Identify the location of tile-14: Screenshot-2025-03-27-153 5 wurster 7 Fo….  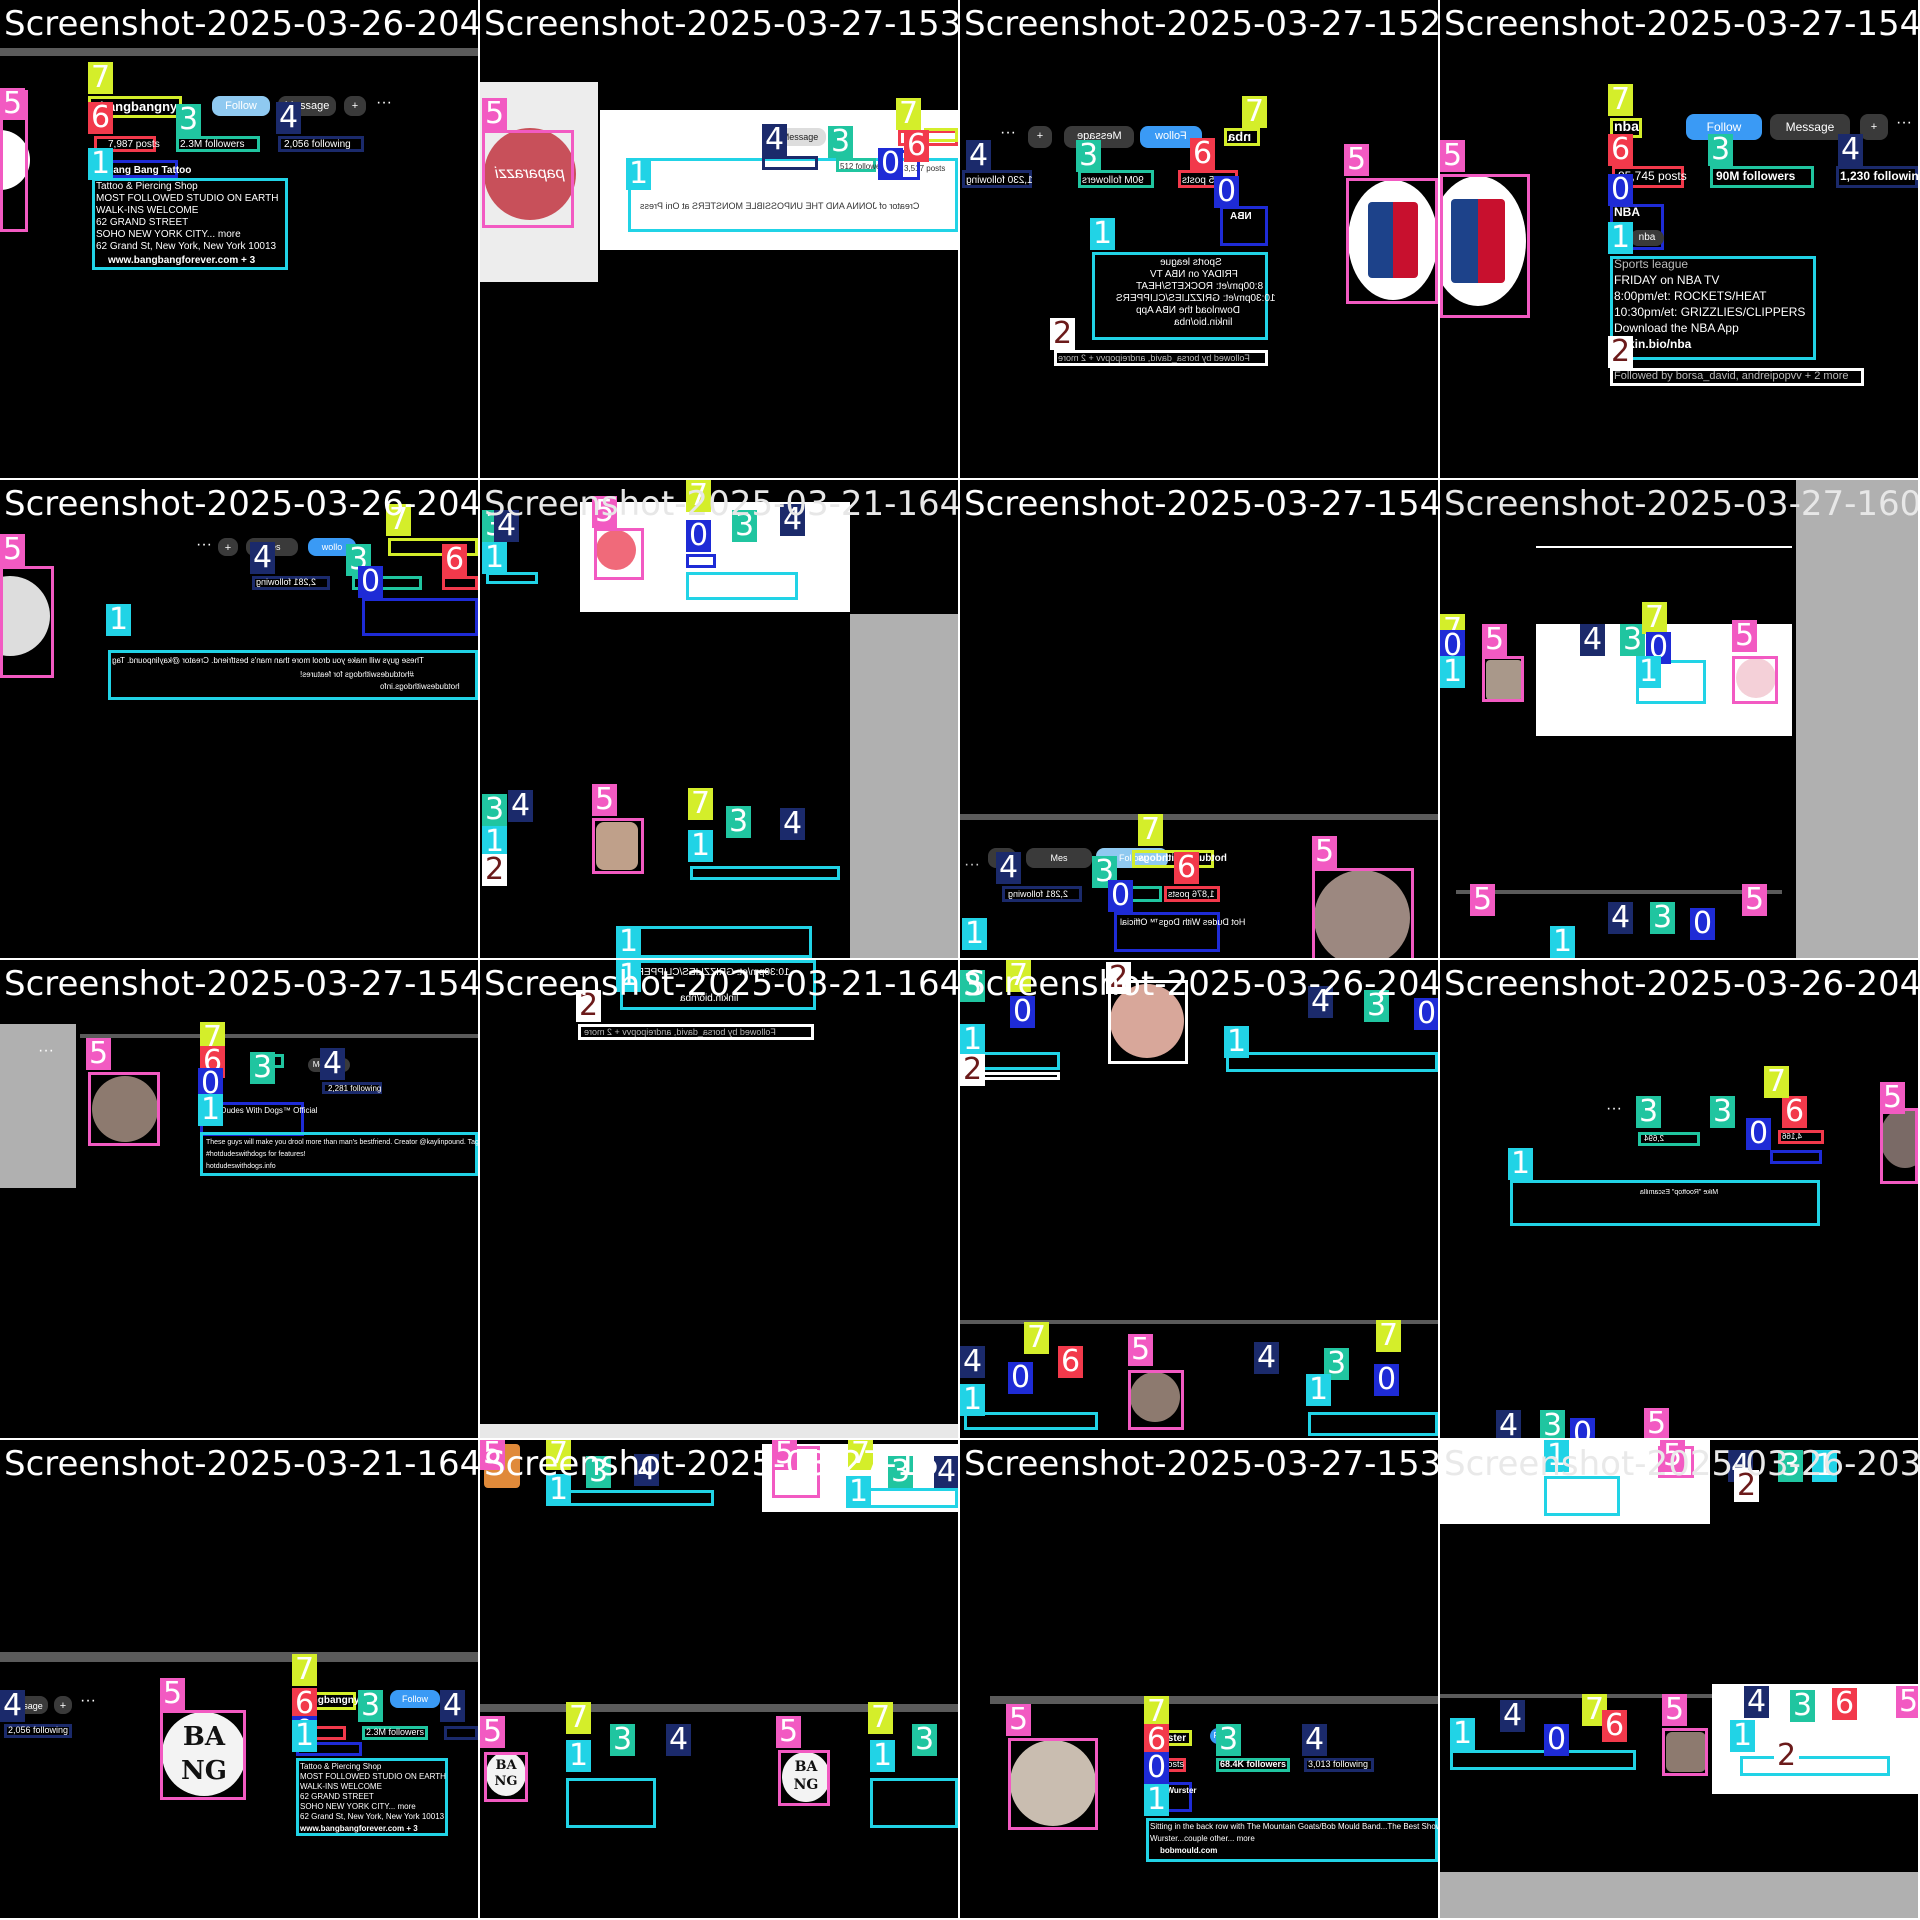
(1199, 1679).